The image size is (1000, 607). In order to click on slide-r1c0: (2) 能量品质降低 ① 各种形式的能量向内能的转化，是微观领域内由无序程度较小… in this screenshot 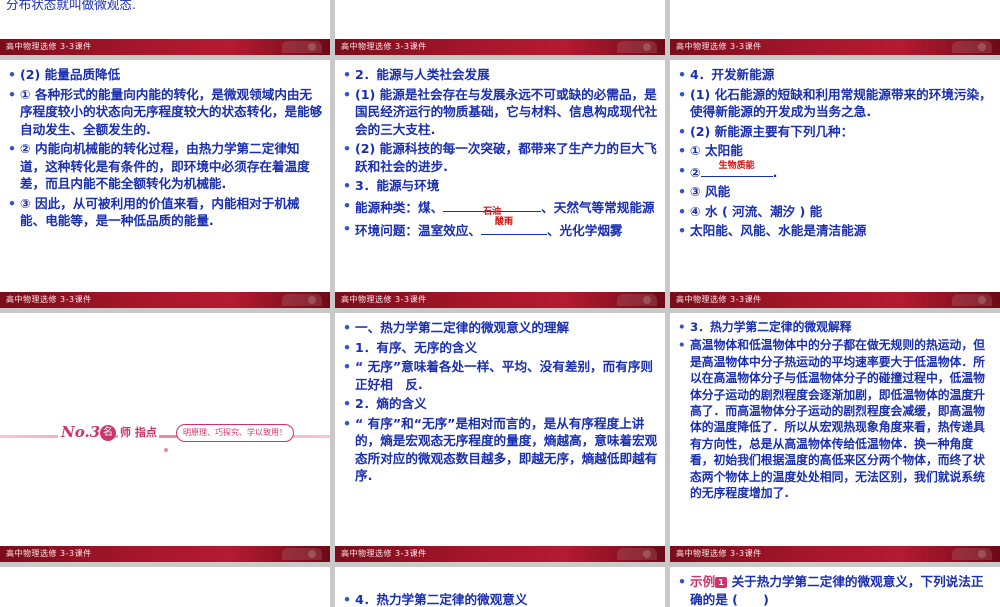, I will do `click(165, 184)`.